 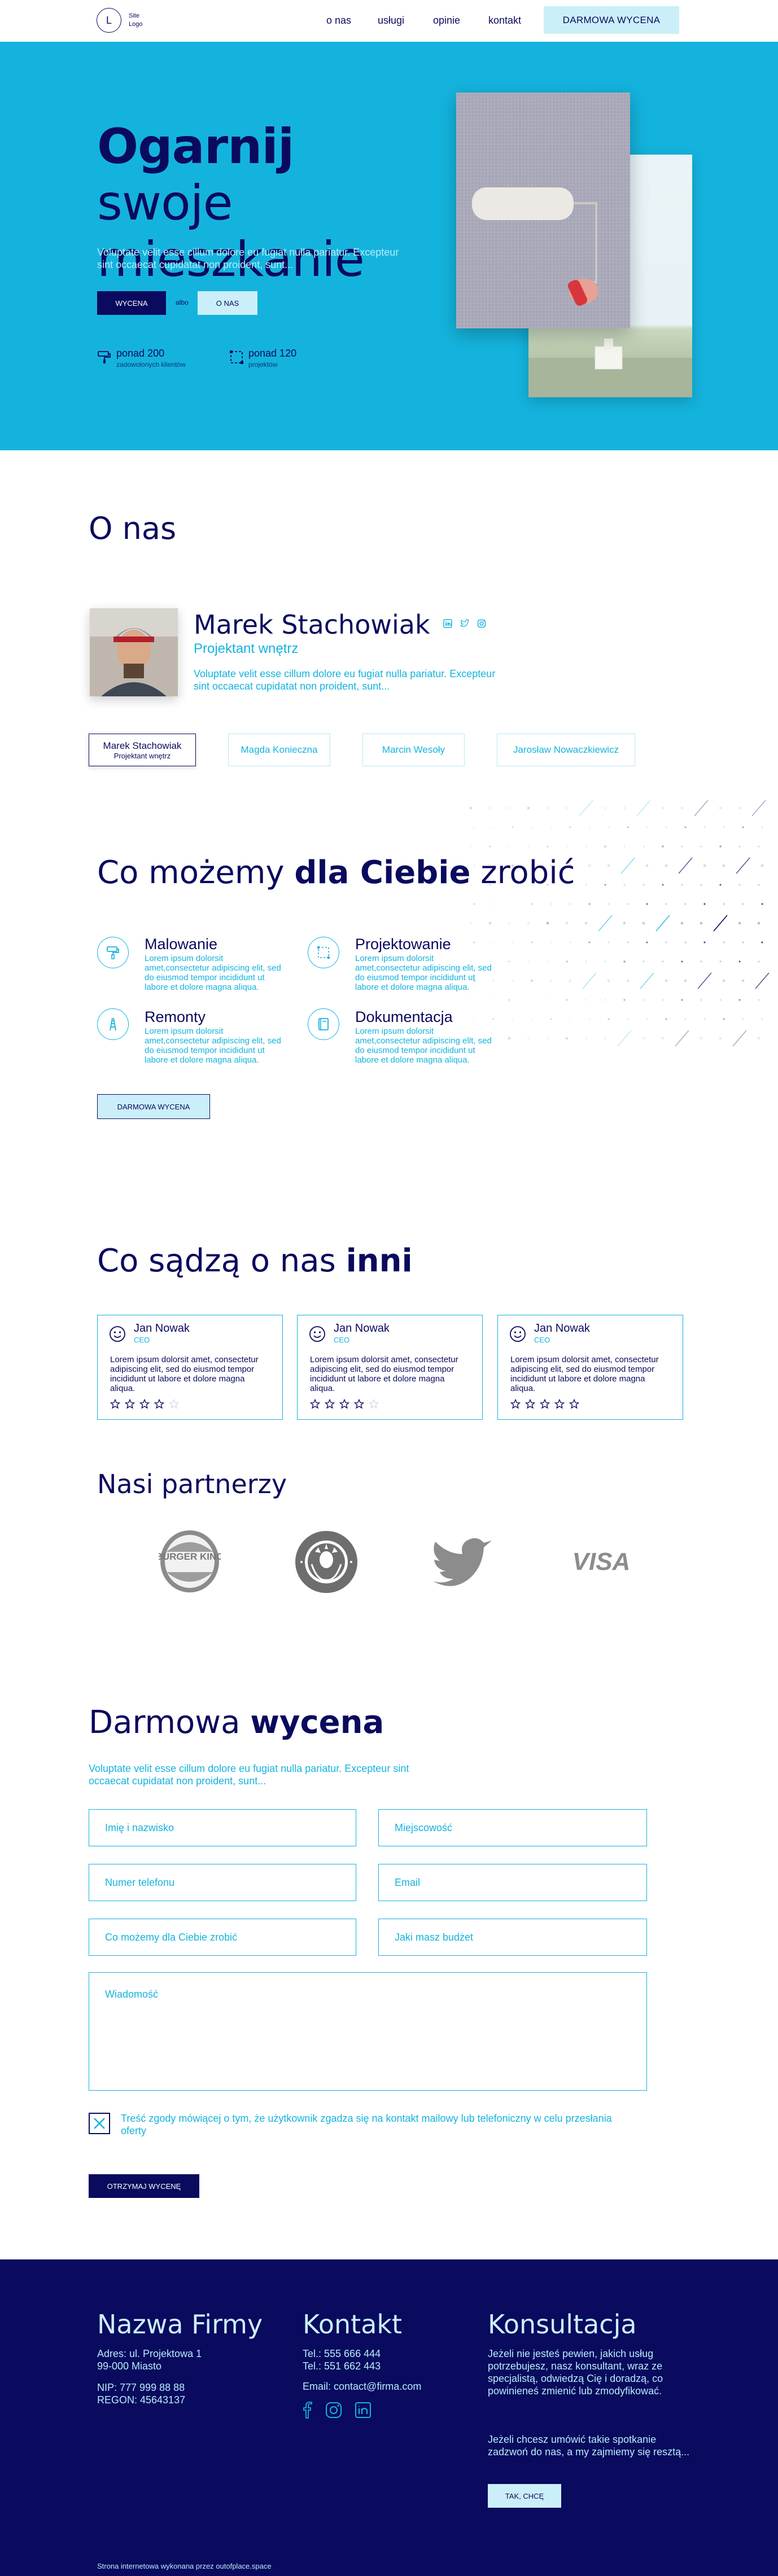 I want to click on nav-link-uslugi: usługi, so click(x=391, y=21).